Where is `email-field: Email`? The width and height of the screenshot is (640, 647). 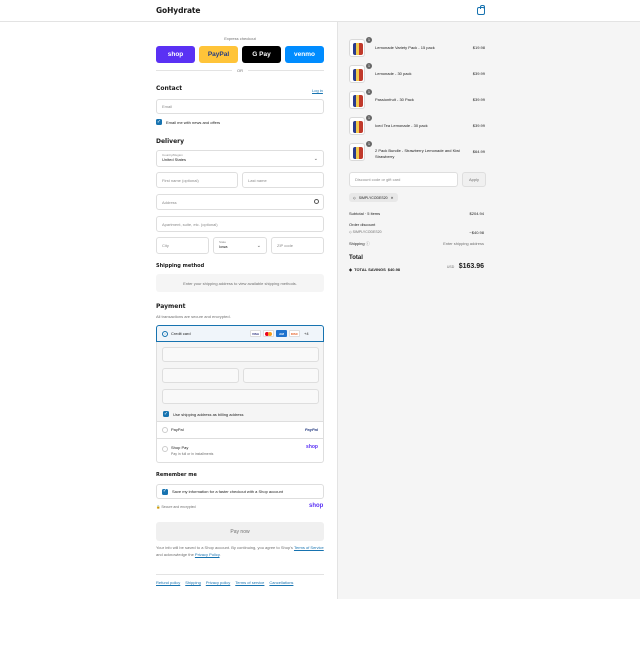
email-field: Email is located at coordinates (240, 106).